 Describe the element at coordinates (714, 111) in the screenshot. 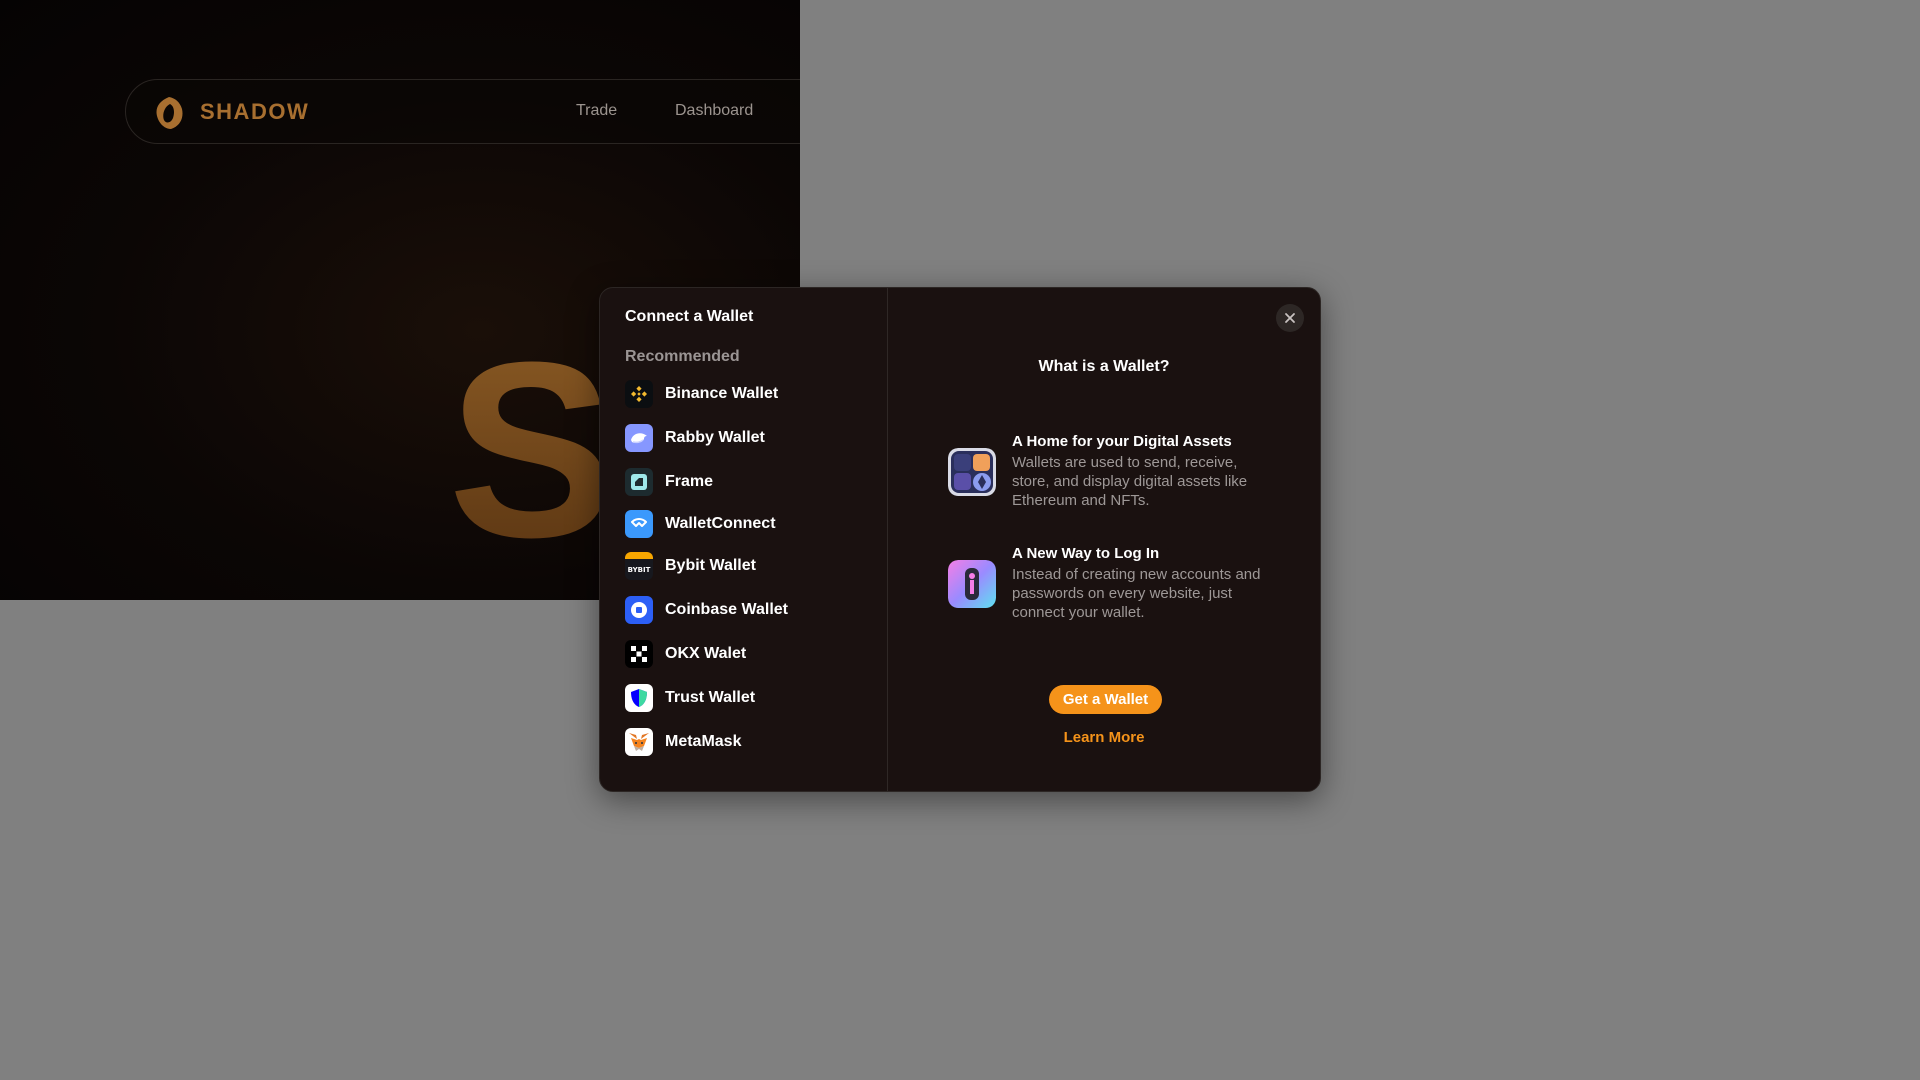

I see `nav-dashboard: Dashboard` at that location.